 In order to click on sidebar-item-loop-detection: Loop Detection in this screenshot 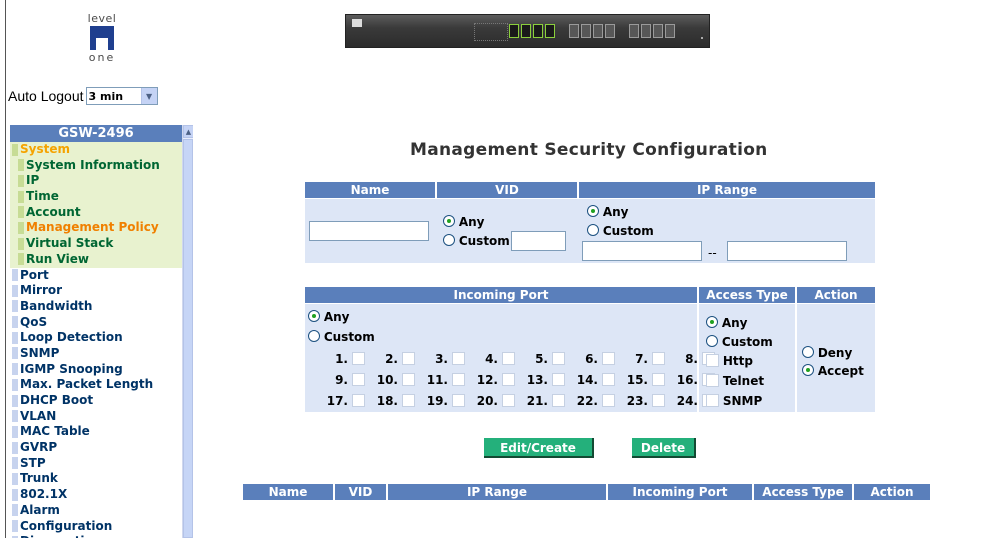, I will do `click(96, 338)`.